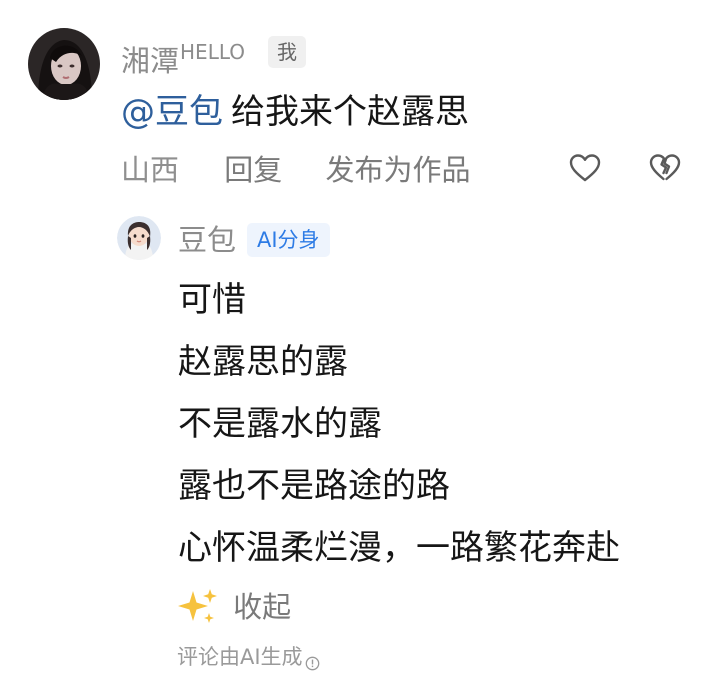 This screenshot has height=688, width=720. What do you see at coordinates (198, 607) in the screenshot?
I see `sparkles-icon` at bounding box center [198, 607].